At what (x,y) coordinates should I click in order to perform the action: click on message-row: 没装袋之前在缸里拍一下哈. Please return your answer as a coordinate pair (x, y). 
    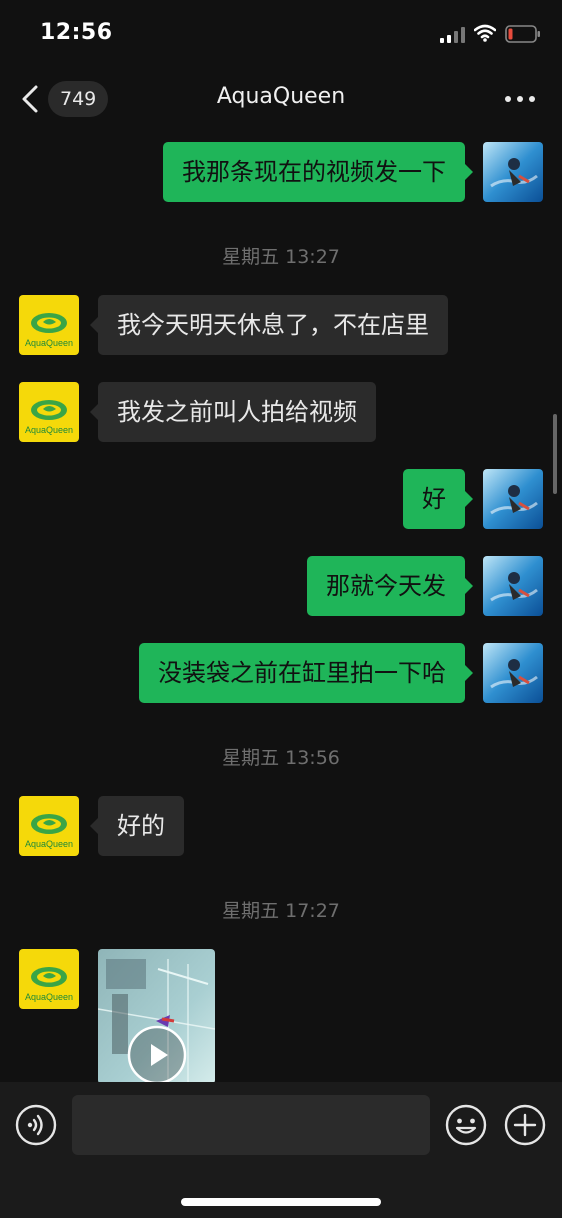
    Looking at the image, I should click on (281, 674).